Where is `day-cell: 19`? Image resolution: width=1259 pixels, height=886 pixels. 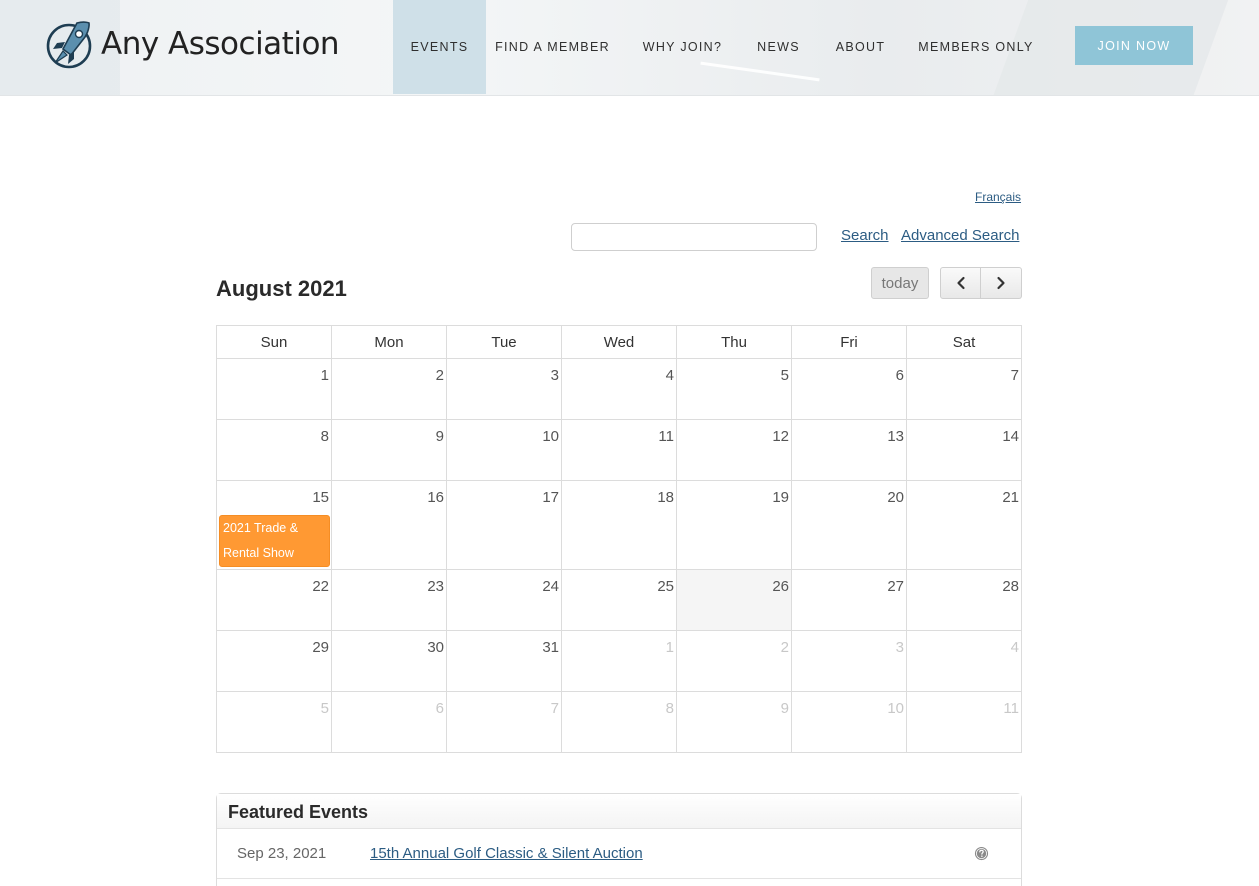
day-cell: 19 is located at coordinates (734, 525).